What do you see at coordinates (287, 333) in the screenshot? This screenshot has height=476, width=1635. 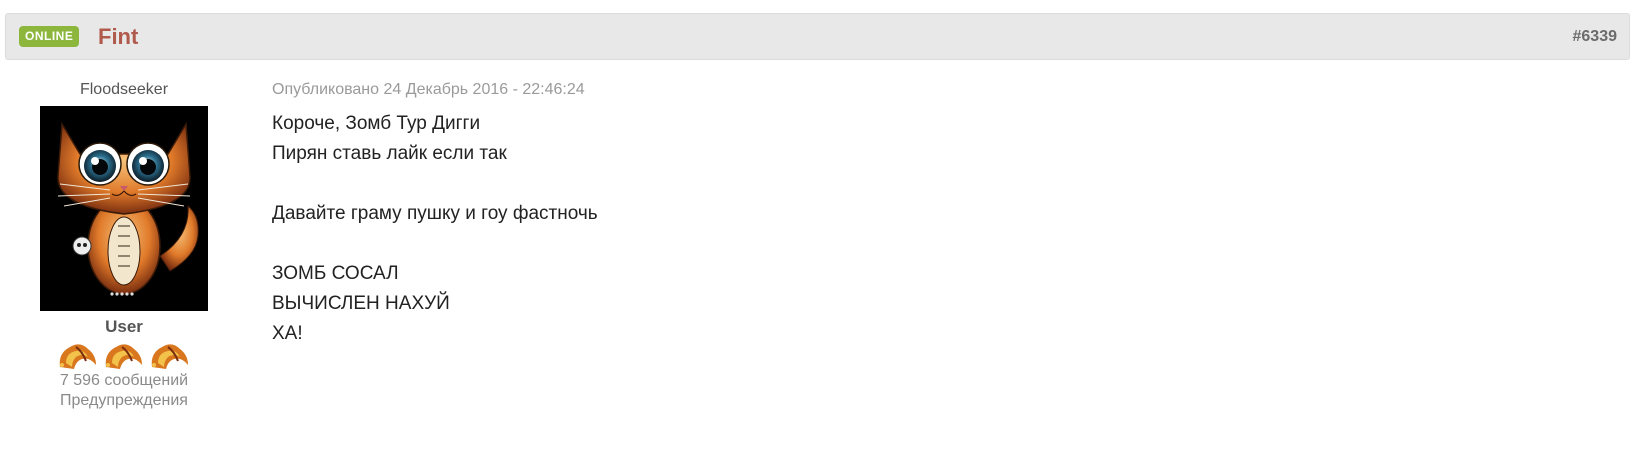 I see `post-content-line: ХА!` at bounding box center [287, 333].